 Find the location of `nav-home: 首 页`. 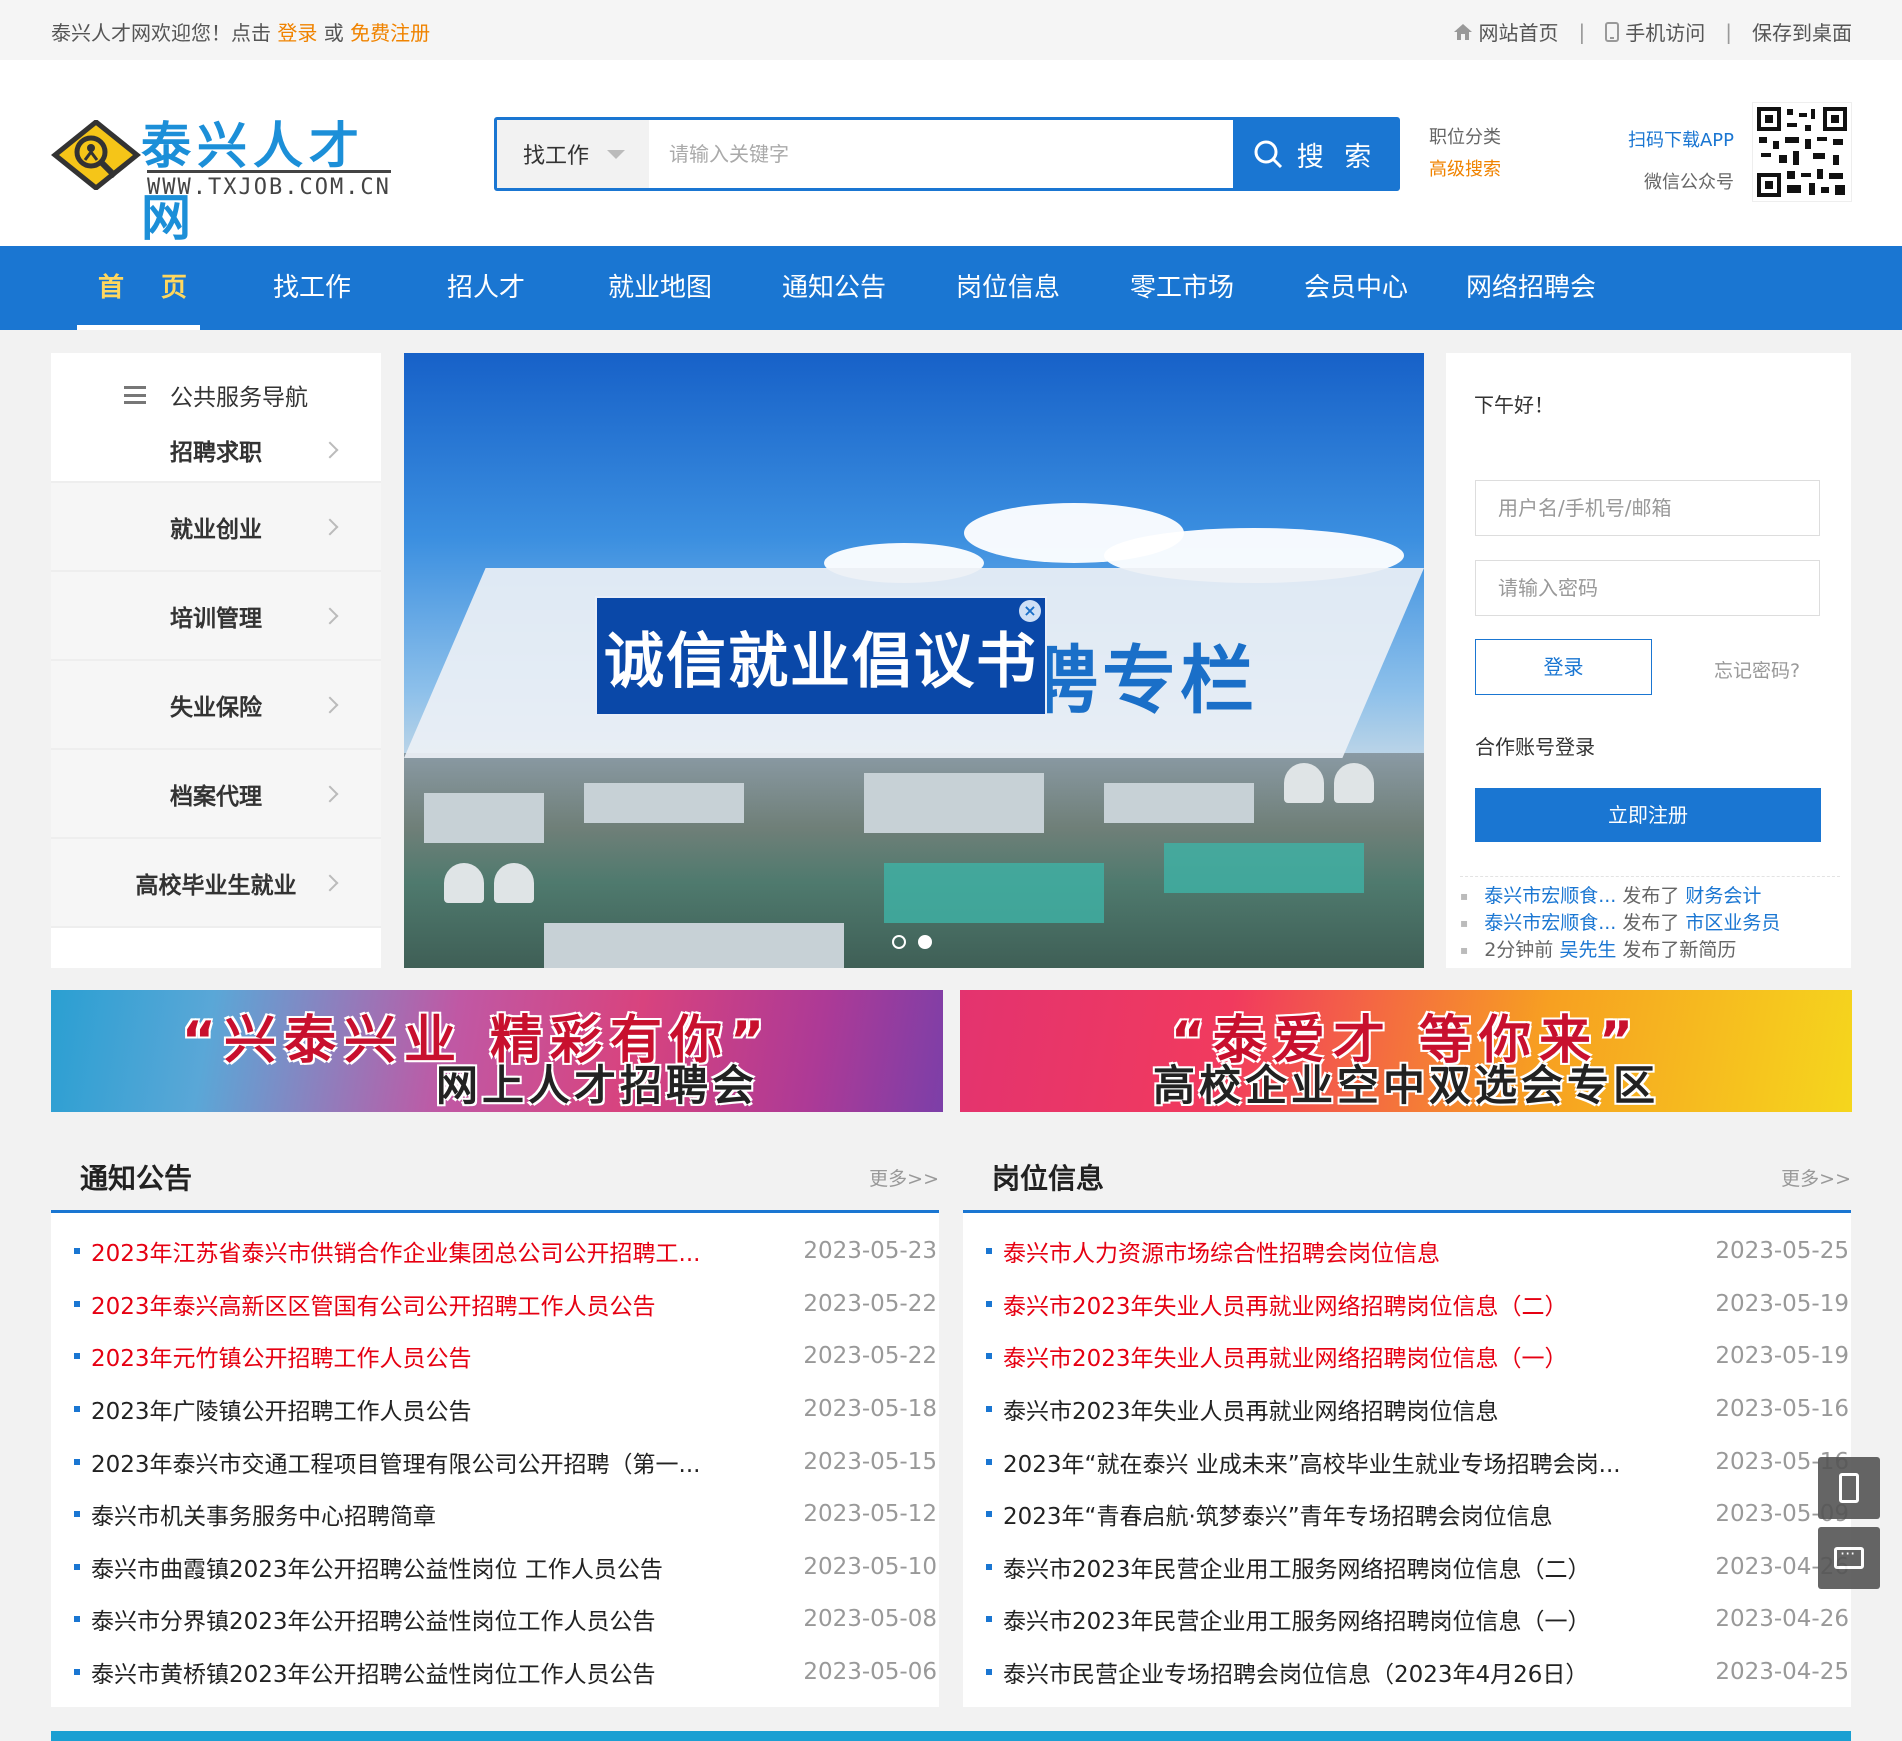

nav-home: 首 页 is located at coordinates (149, 288).